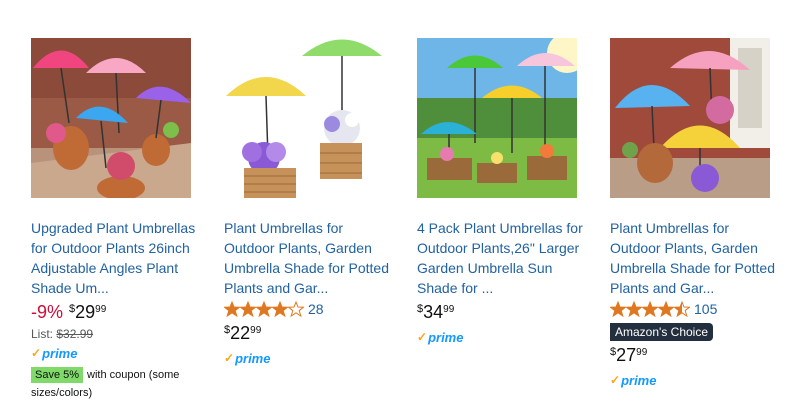 The image size is (793, 416). I want to click on price-row: $ 34 99, so click(501, 313).